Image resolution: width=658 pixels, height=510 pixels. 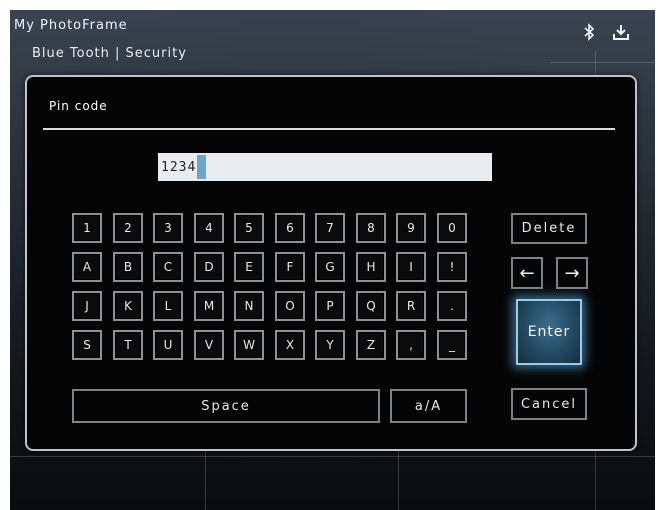 I want to click on pin-input: 1234, so click(x=325, y=167).